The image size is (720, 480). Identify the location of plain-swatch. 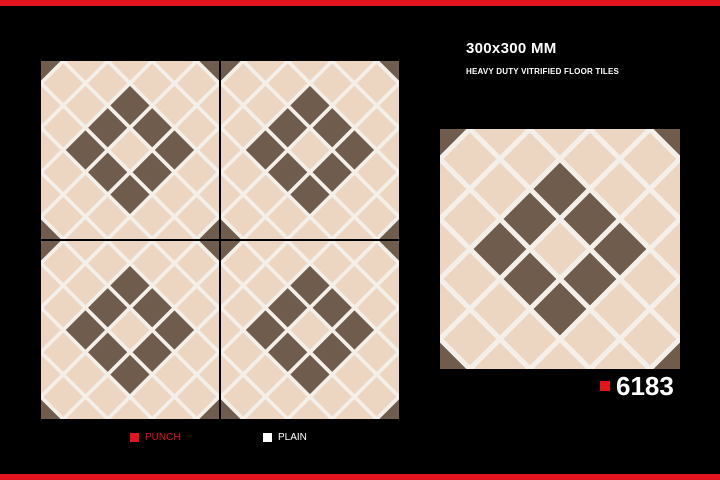
(267, 437).